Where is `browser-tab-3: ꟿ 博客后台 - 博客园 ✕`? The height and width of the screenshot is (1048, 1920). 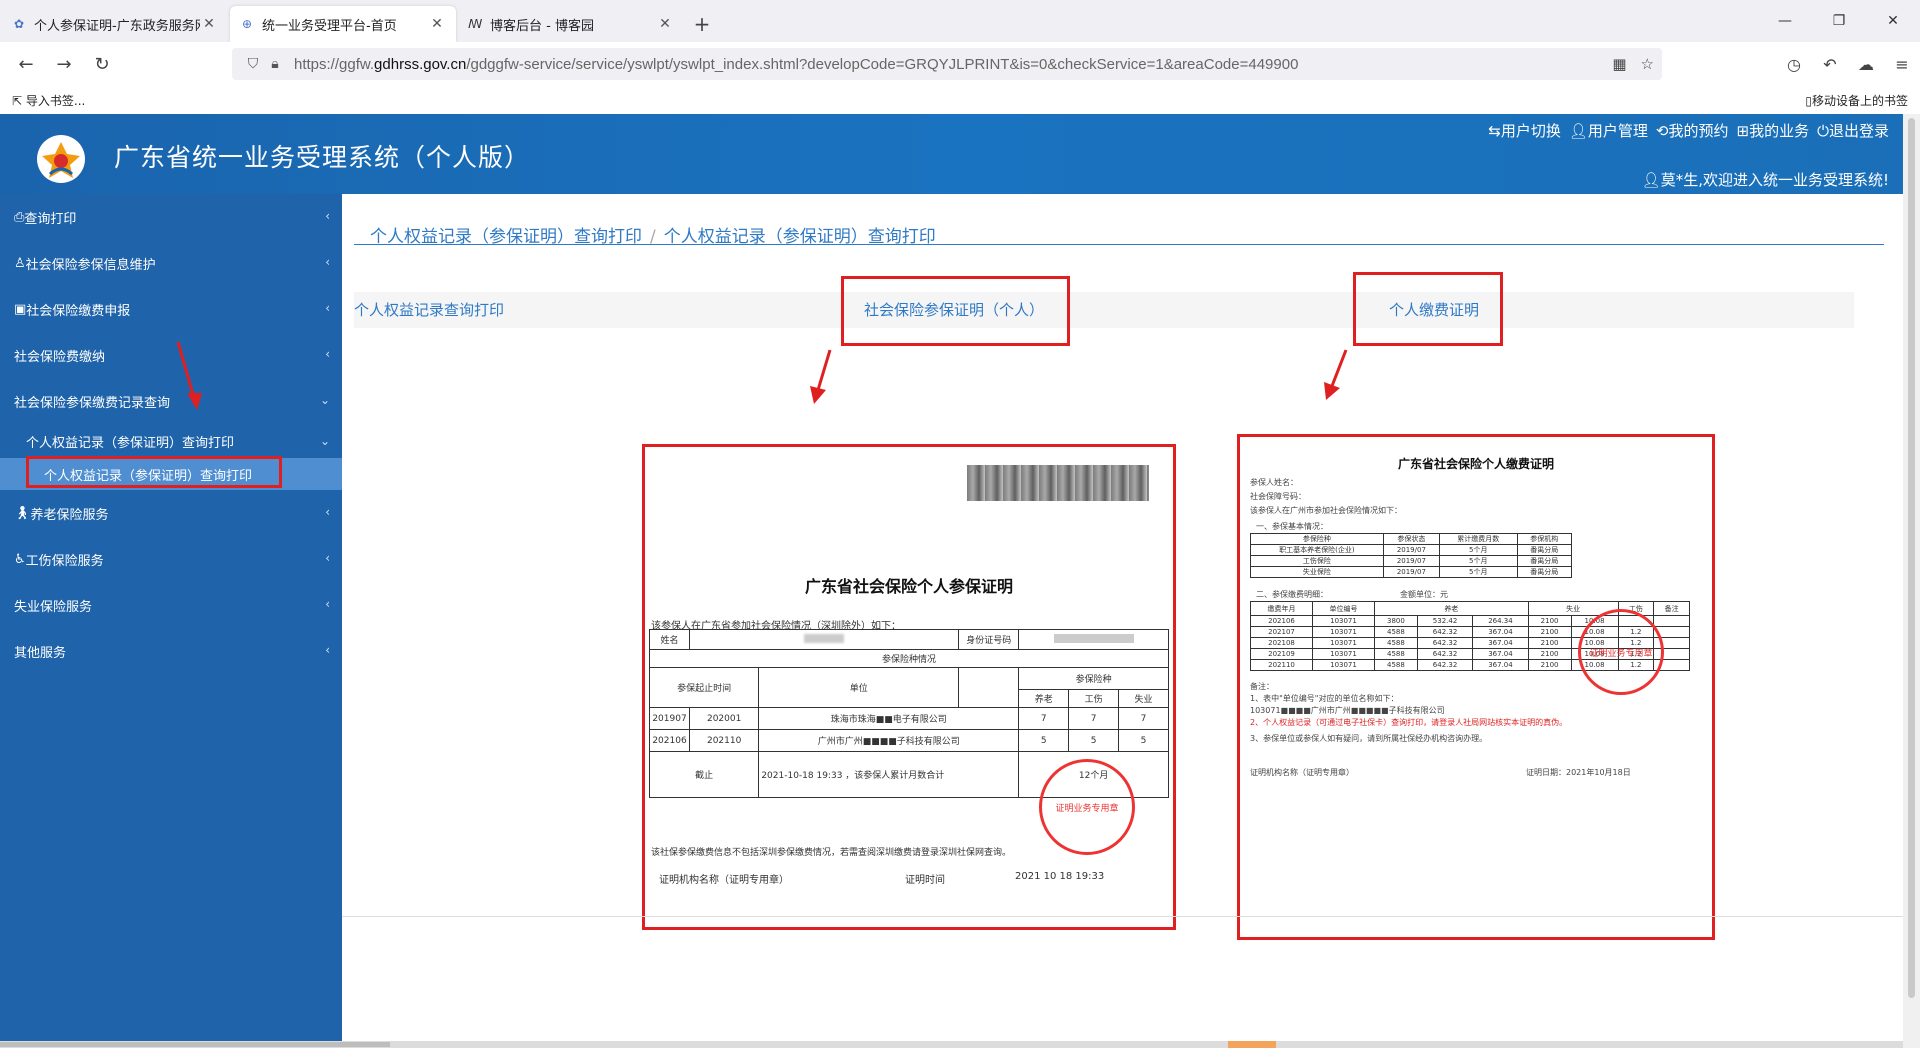
browser-tab-3: ꟿ 博客后台 - 博客园 ✕ is located at coordinates (571, 24).